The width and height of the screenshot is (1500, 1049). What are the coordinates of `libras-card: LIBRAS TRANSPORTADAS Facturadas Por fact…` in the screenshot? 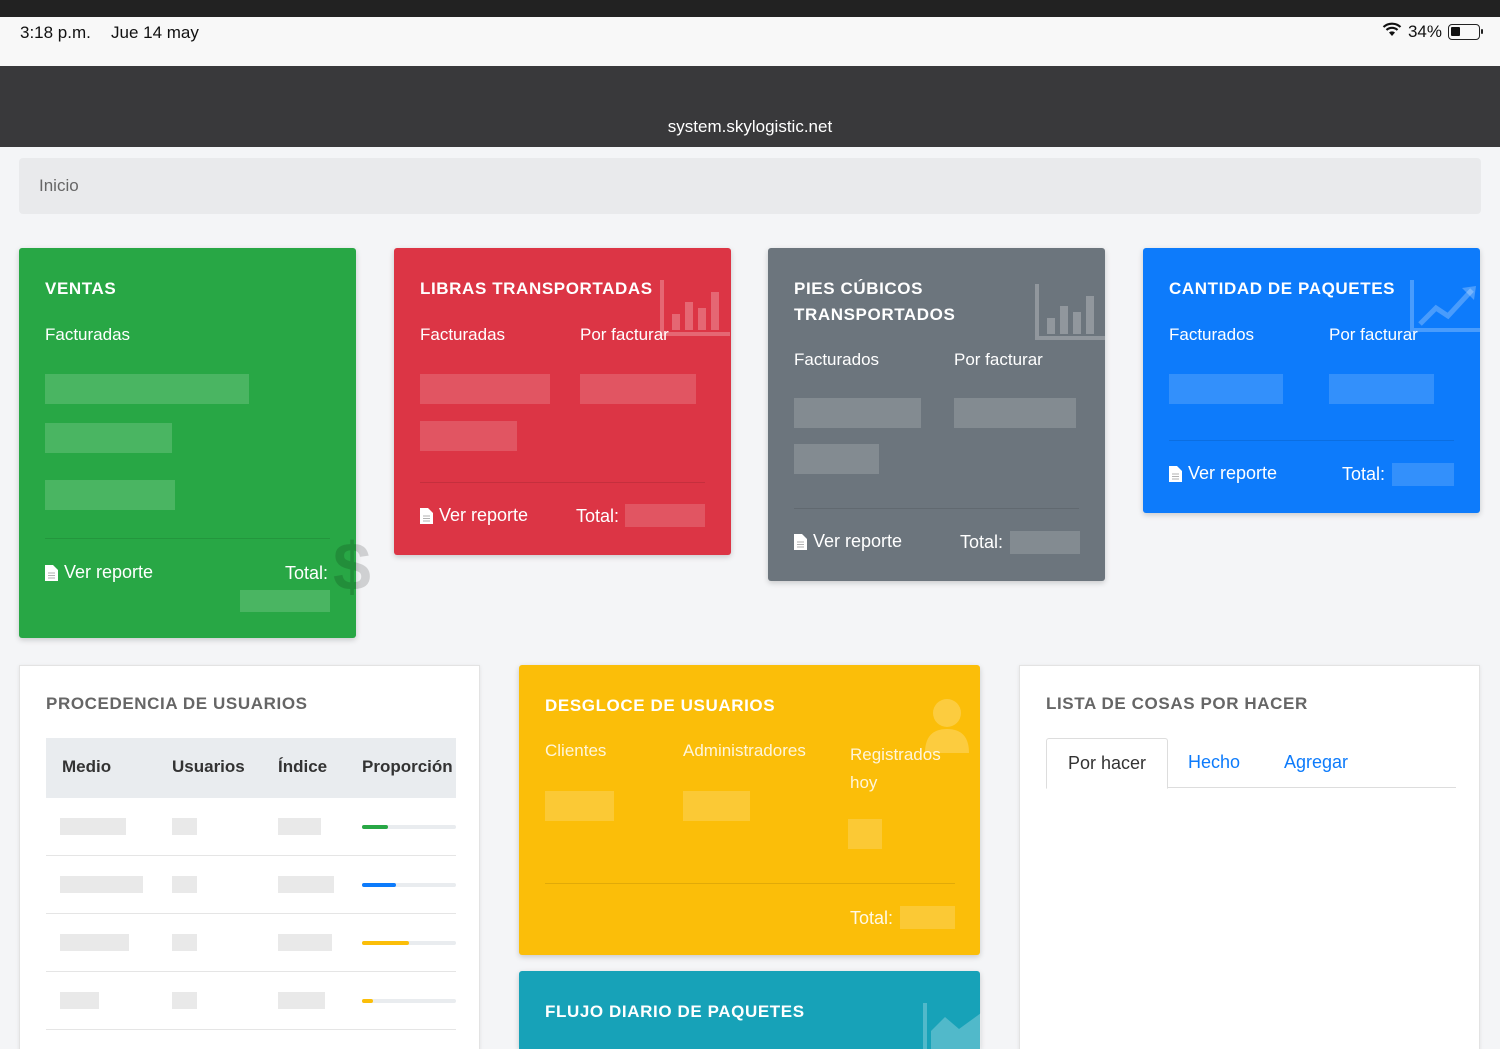 It's located at (562, 401).